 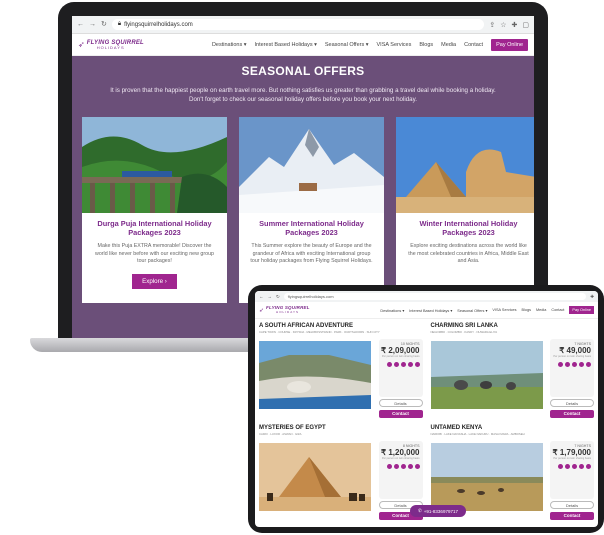 What do you see at coordinates (306, 326) in the screenshot?
I see `package-title: A SOUTH AFRICAN ADVENTURE` at bounding box center [306, 326].